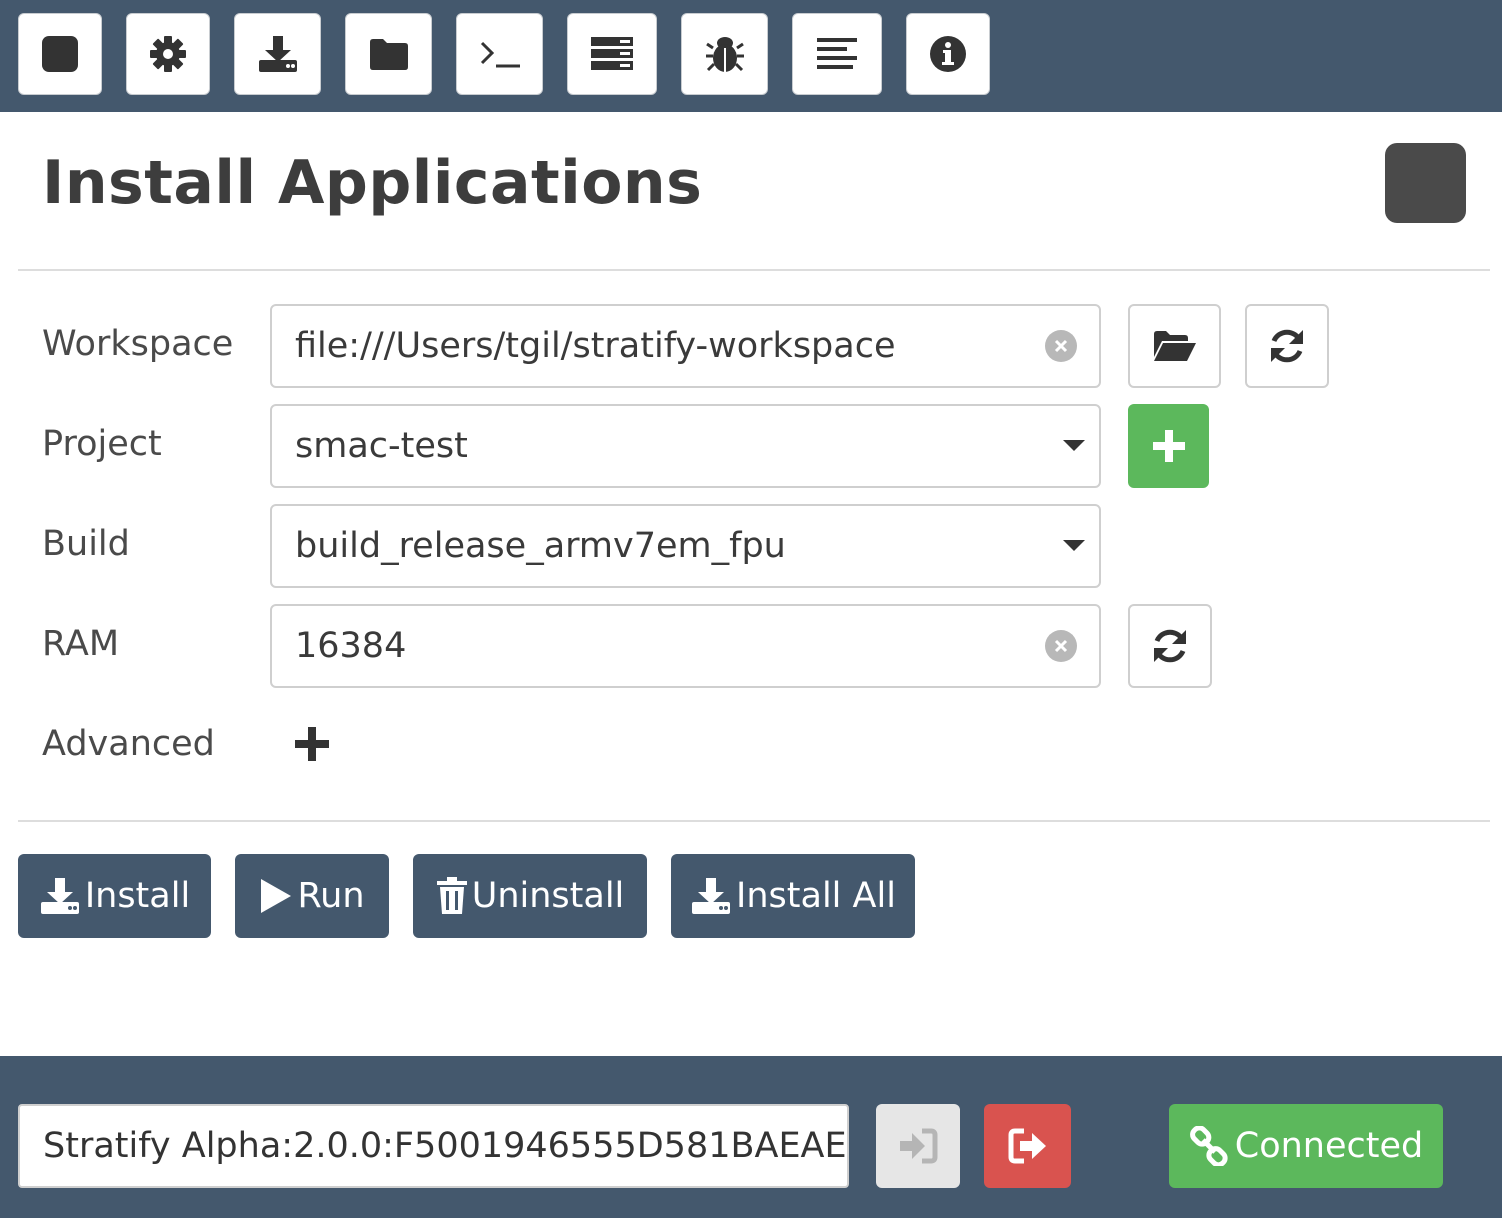 The width and height of the screenshot is (1502, 1218). I want to click on terminal-button, so click(499, 54).